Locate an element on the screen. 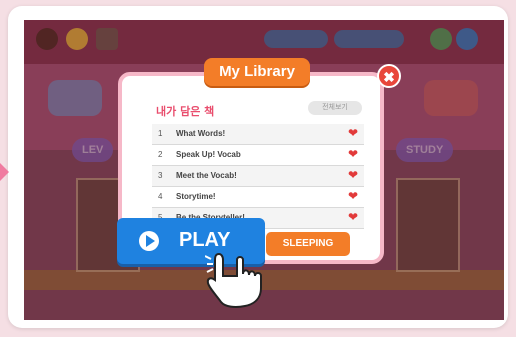  item-number: 4 is located at coordinates (160, 196).